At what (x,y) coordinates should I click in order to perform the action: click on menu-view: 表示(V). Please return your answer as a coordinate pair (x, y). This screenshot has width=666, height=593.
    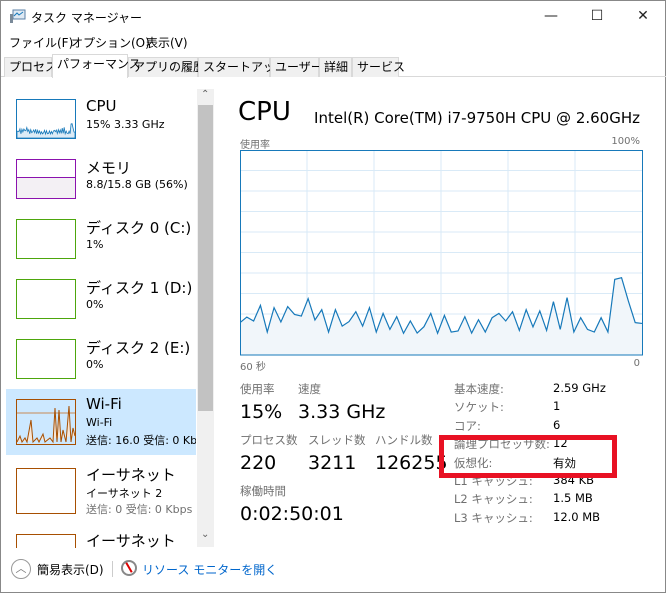
    Looking at the image, I should click on (167, 42).